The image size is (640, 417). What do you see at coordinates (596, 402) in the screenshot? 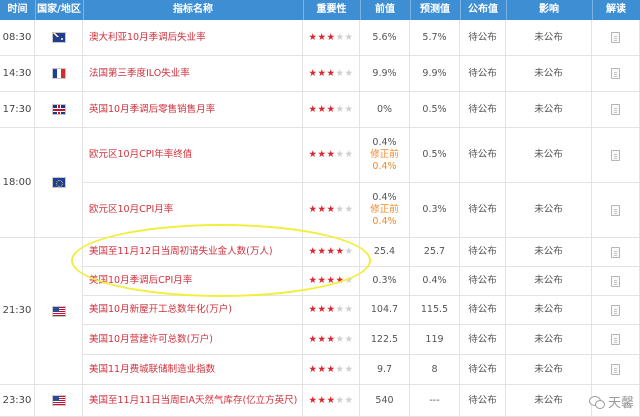
I see `wechat-icon` at bounding box center [596, 402].